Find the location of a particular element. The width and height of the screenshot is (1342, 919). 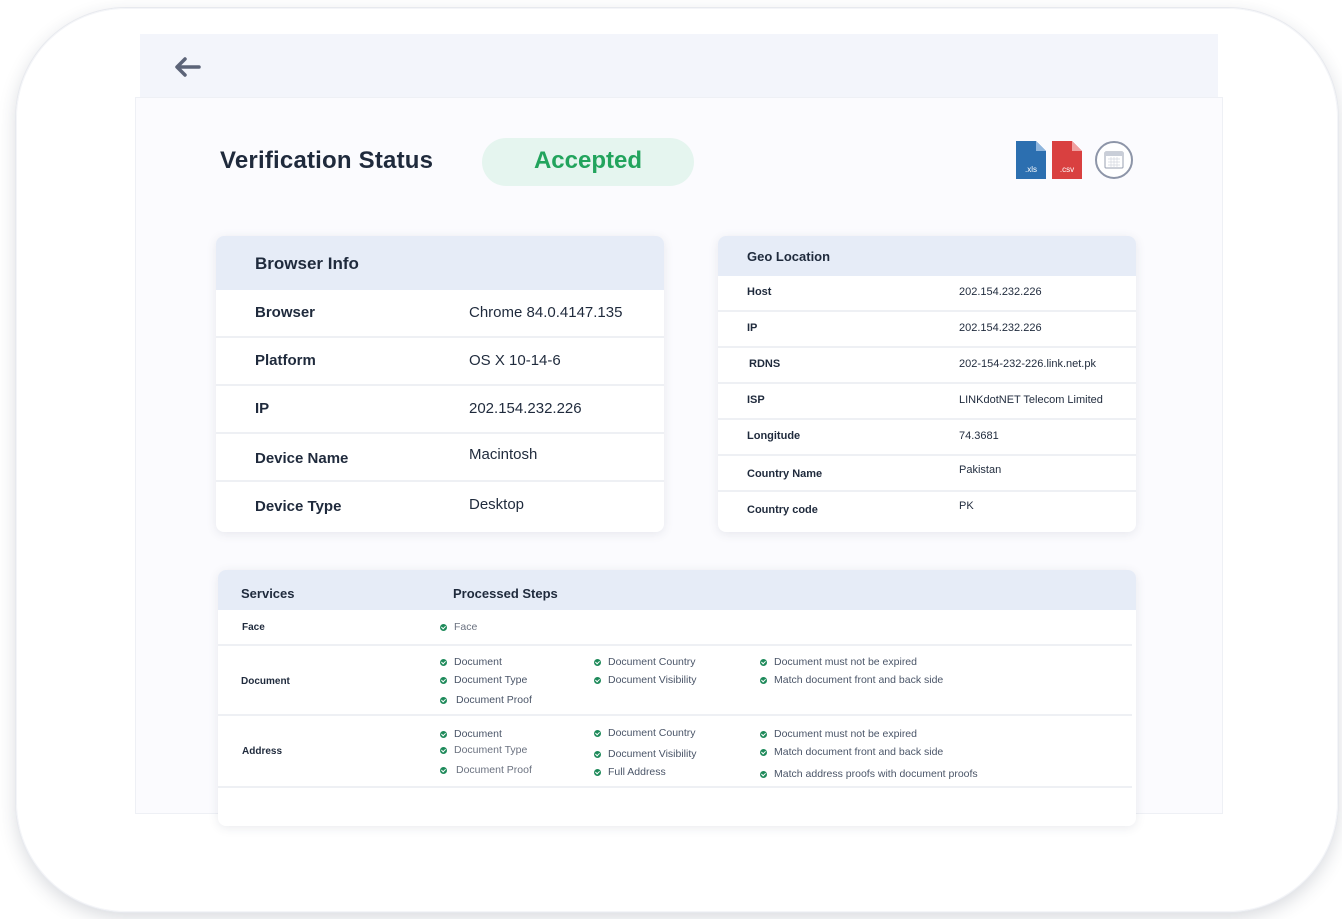

back-button is located at coordinates (187, 67).